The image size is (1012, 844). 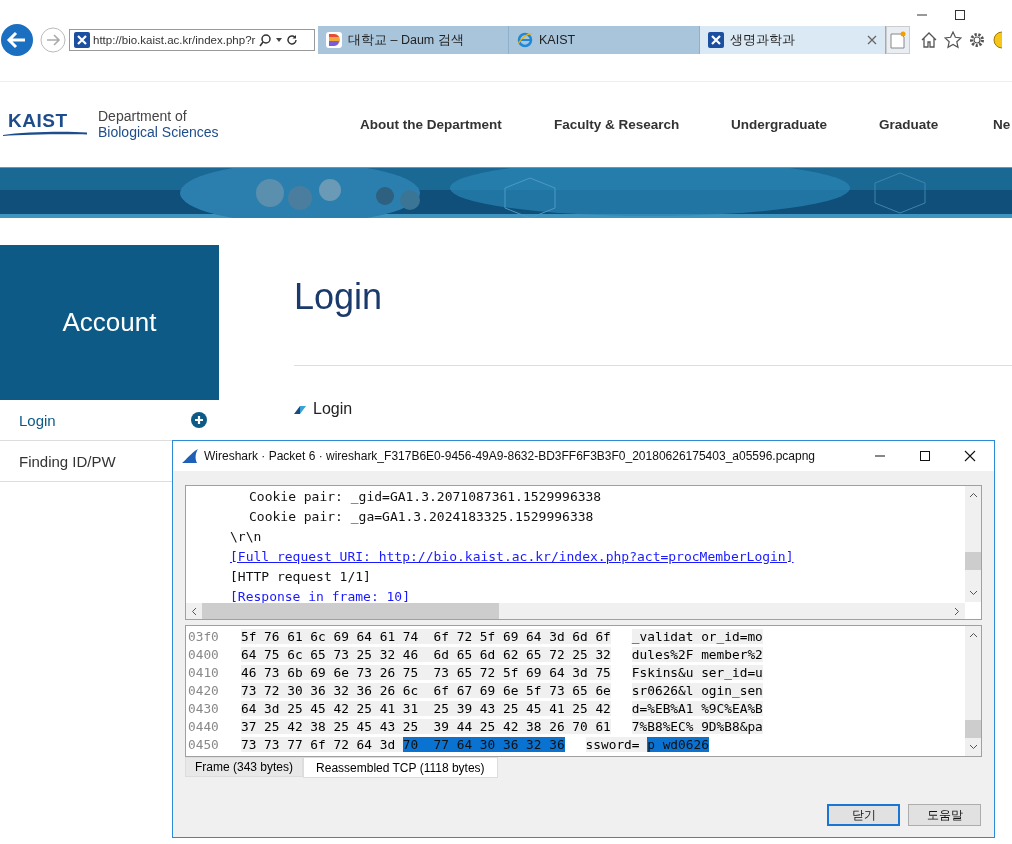 I want to click on bytes-tab: Frame (343 bytes), so click(x=244, y=767).